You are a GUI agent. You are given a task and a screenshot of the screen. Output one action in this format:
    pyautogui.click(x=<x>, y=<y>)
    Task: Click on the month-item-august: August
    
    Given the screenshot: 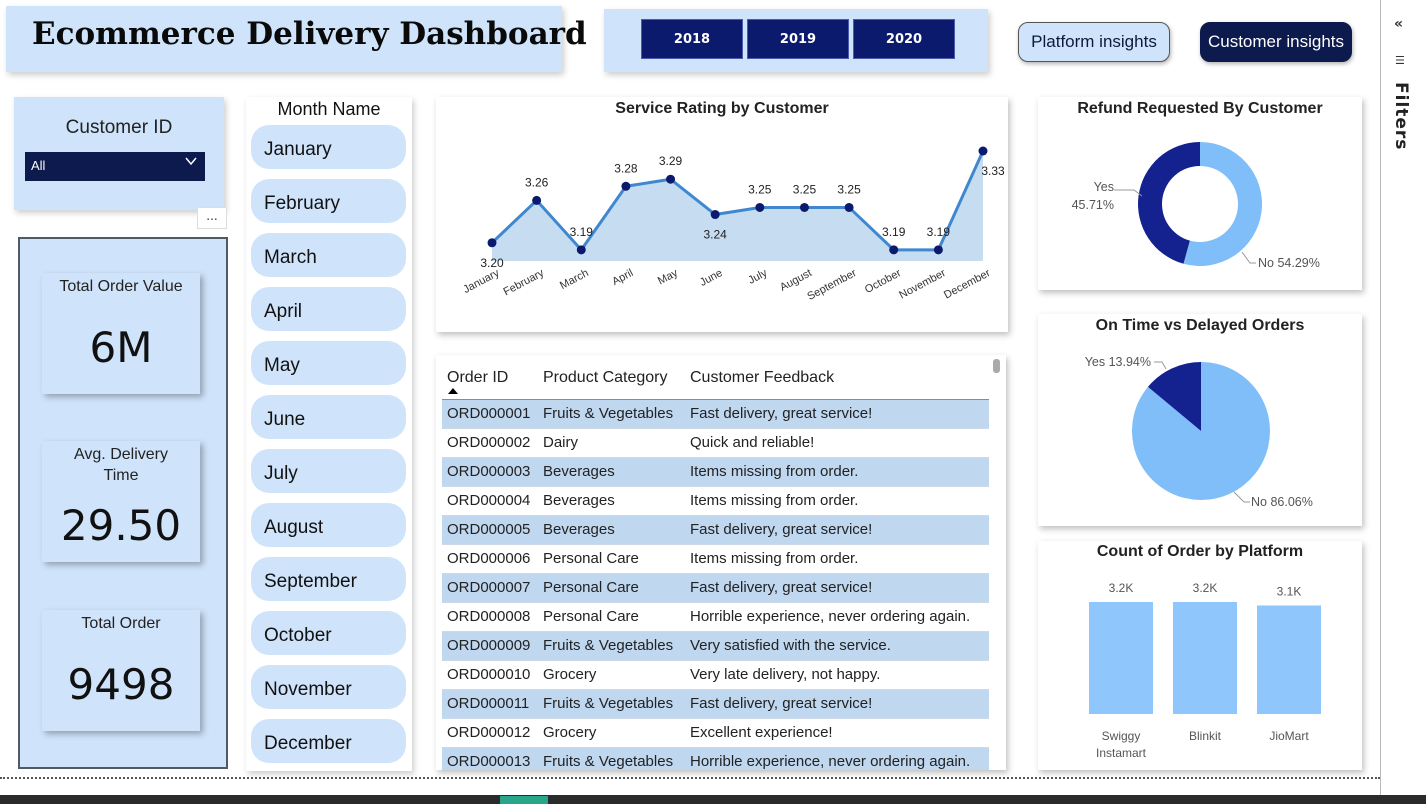 What is the action you would take?
    pyautogui.click(x=328, y=525)
    